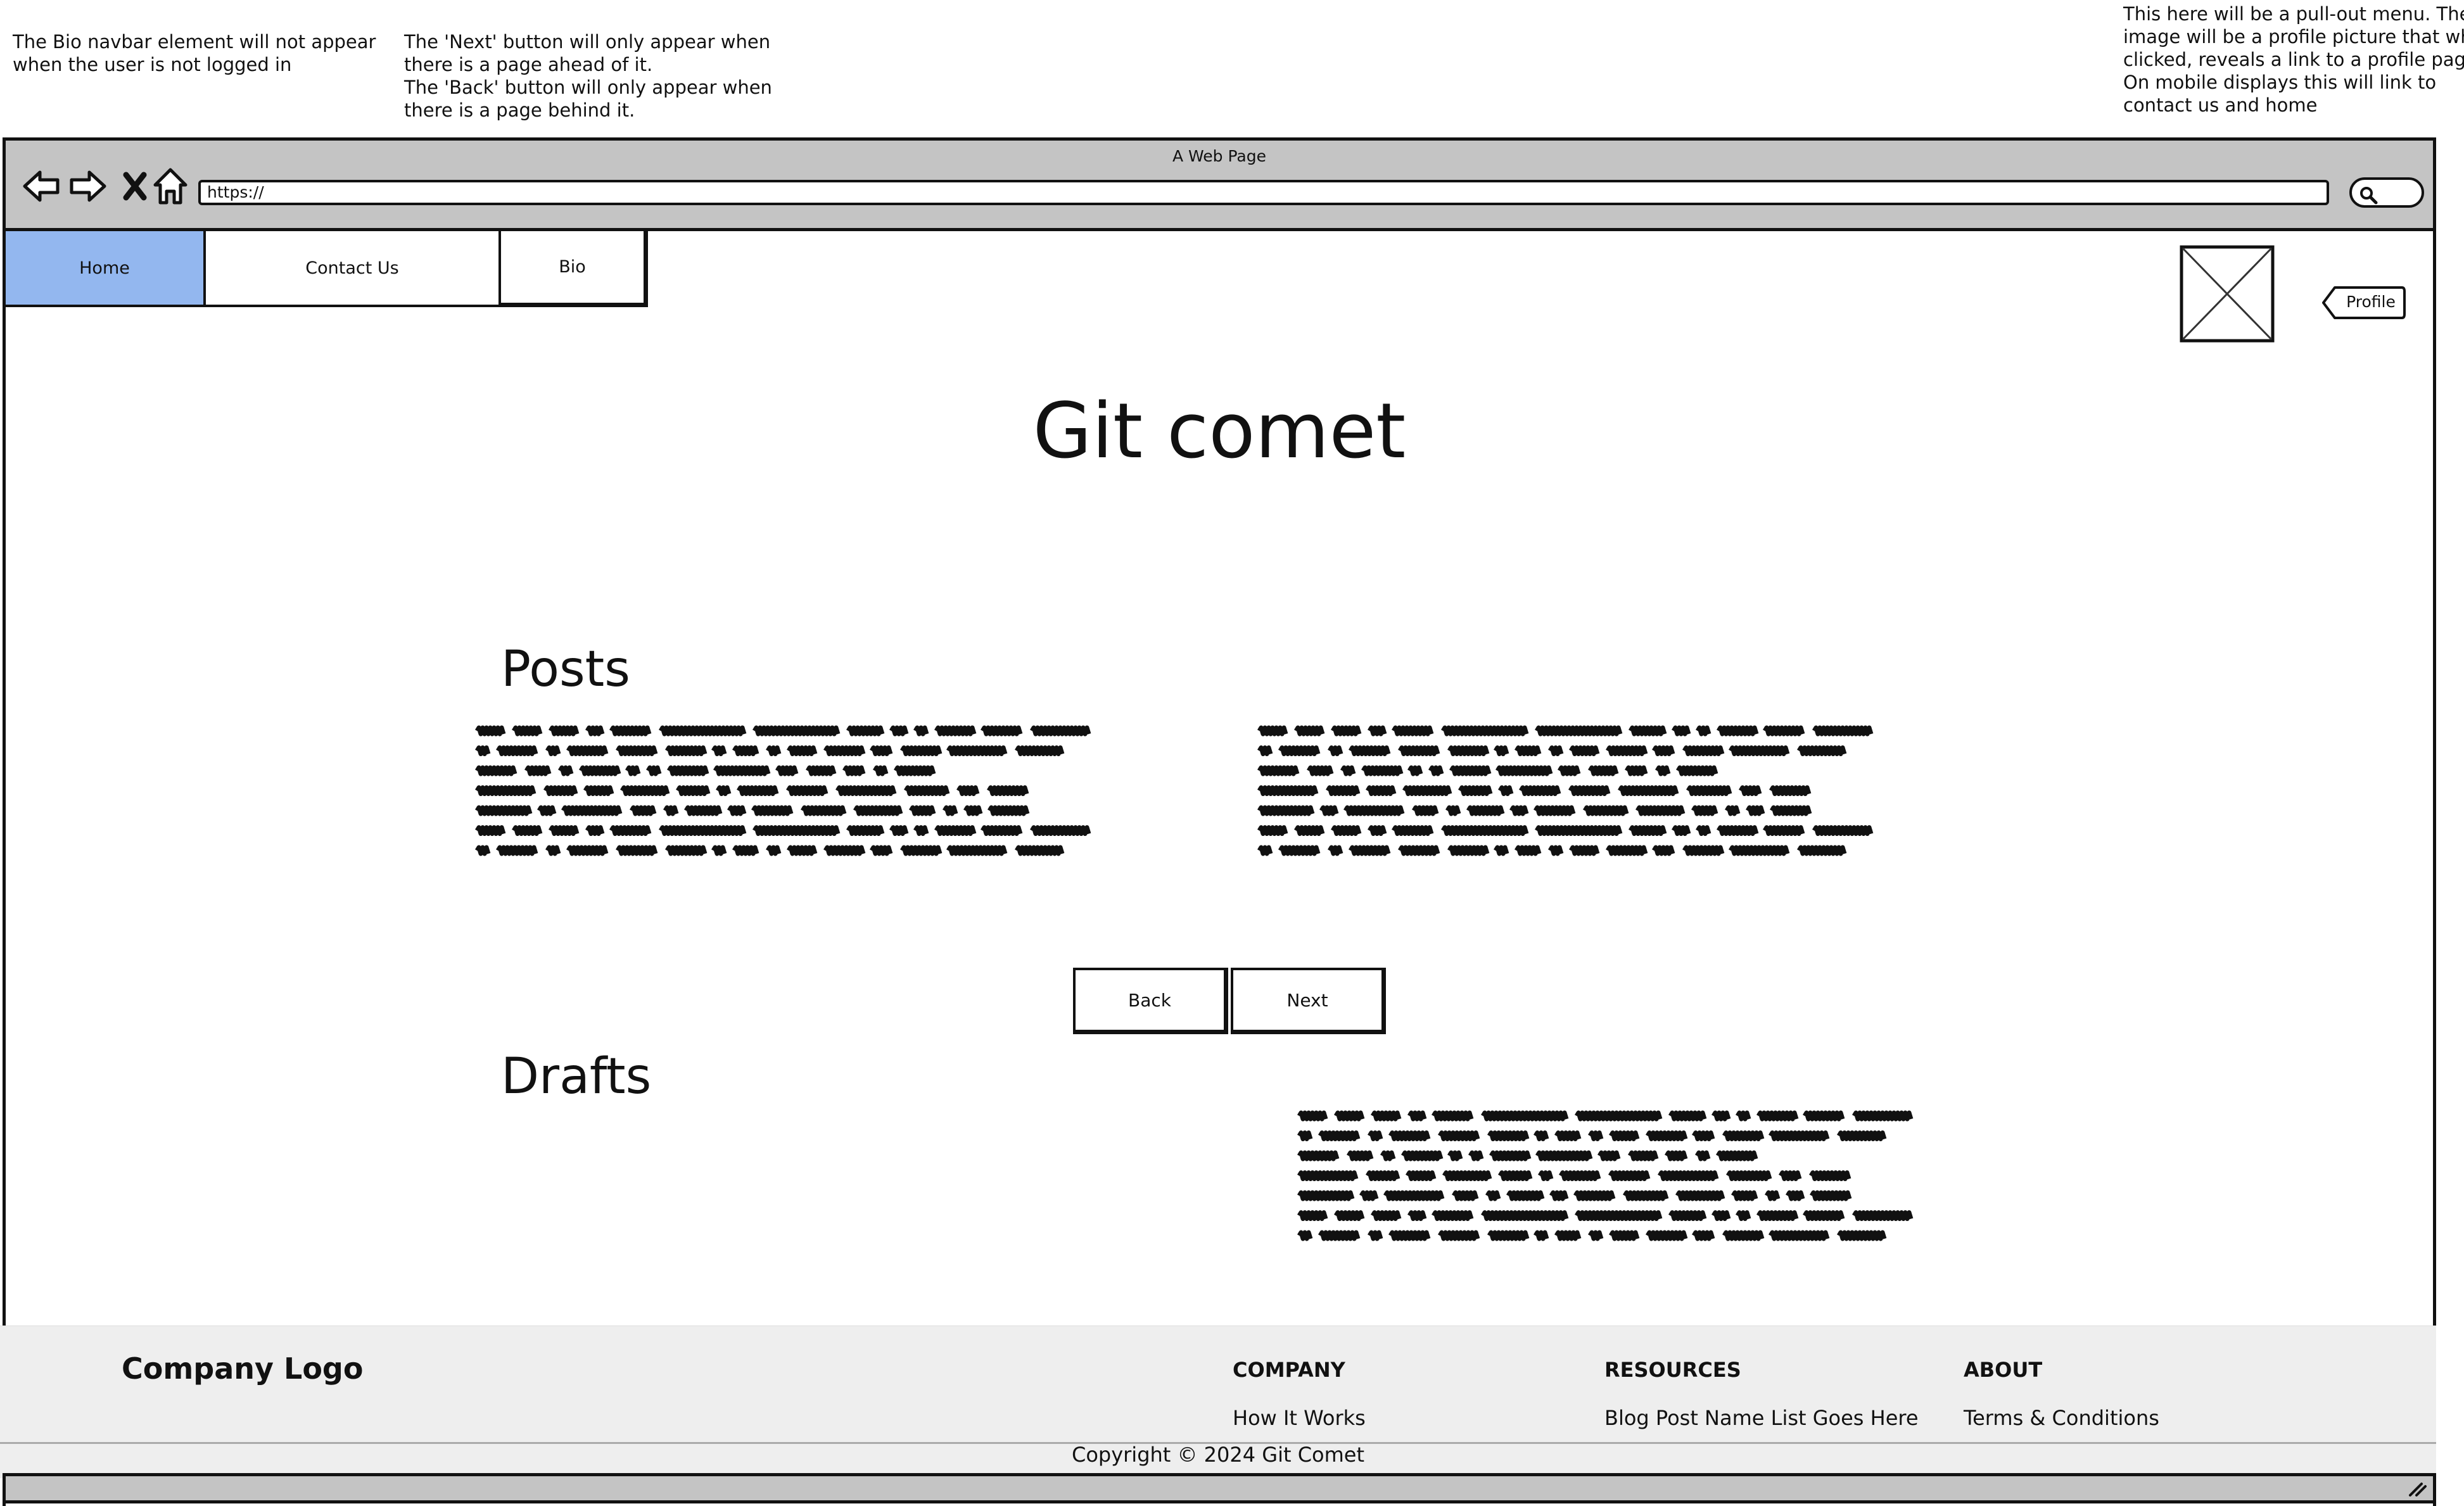 This screenshot has width=2464, height=1506. Describe the element at coordinates (1761, 1418) in the screenshot. I see `footer-link-blog-posts: Blog Post Name List Goes Here` at that location.